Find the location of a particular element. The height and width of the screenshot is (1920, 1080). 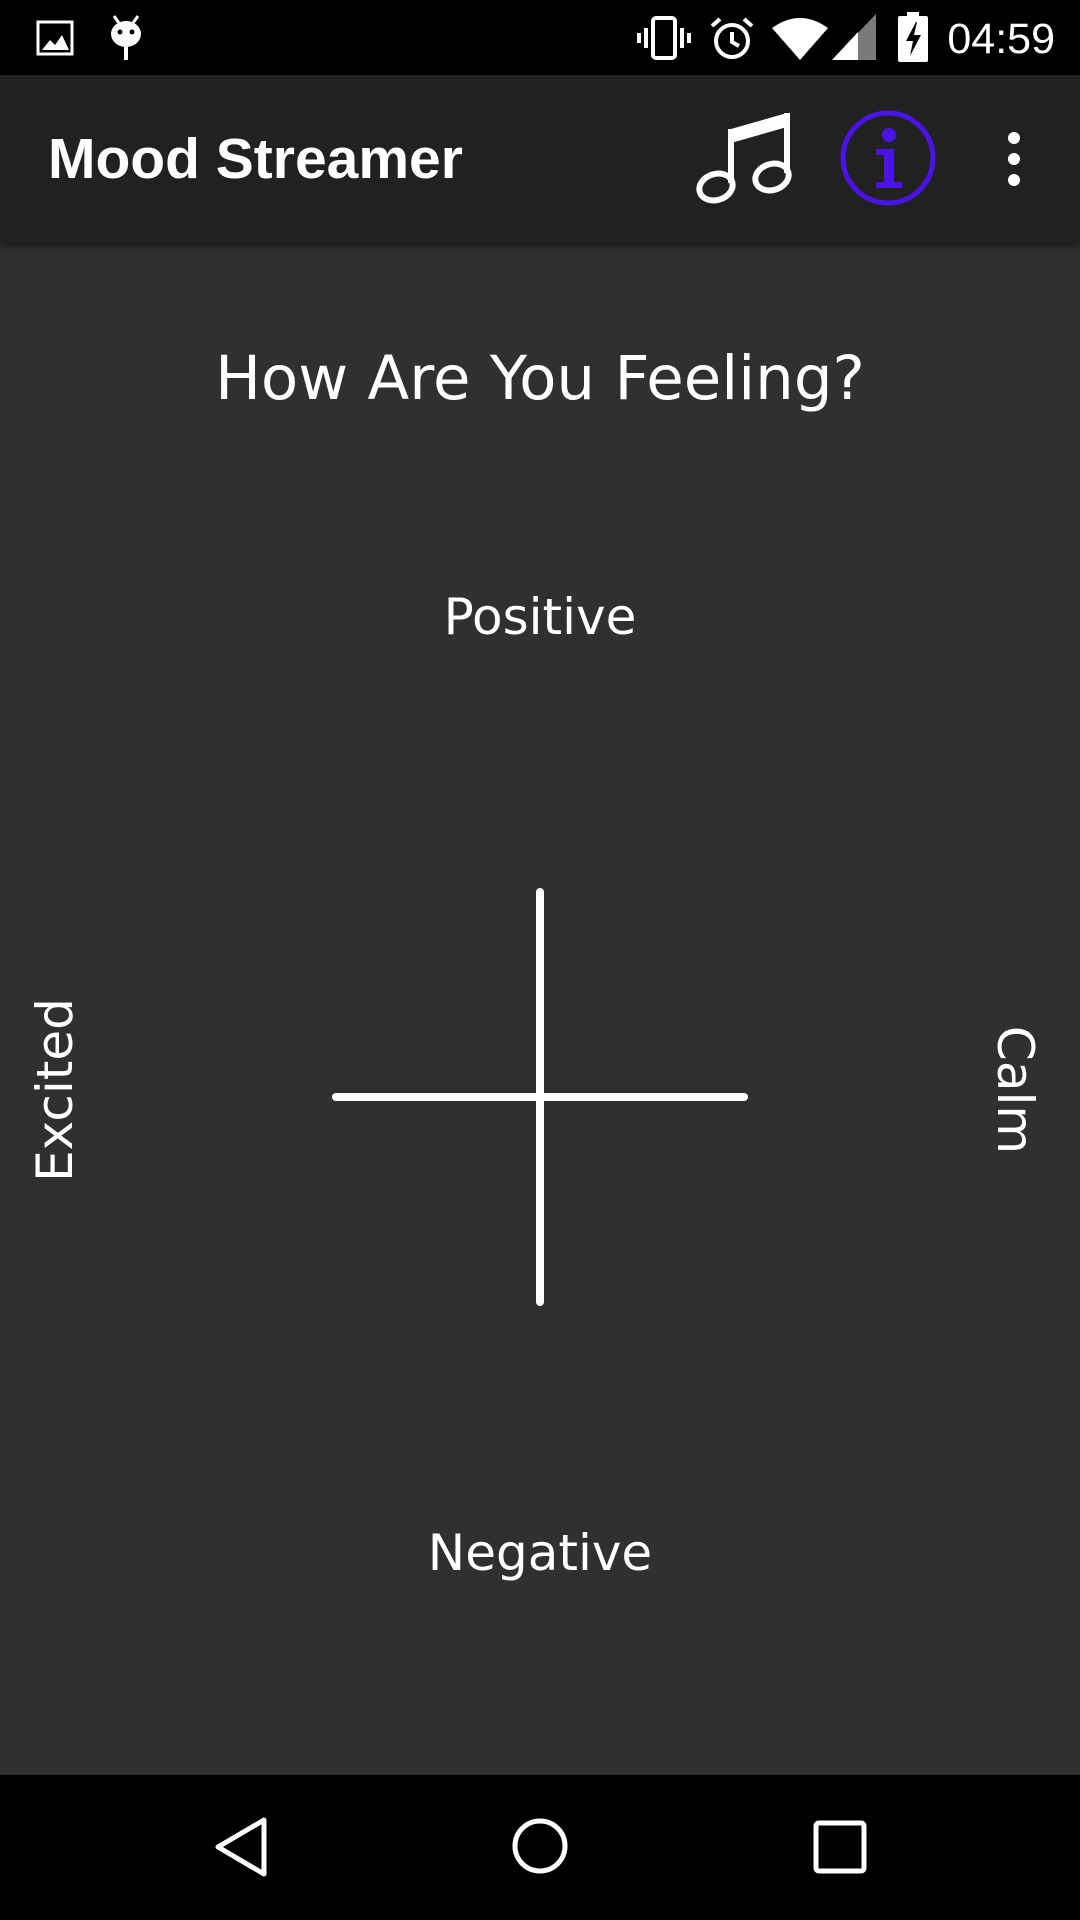

alarm-icon is located at coordinates (732, 38).